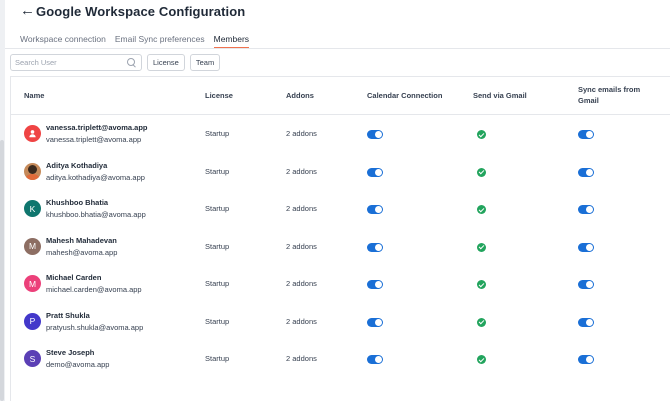  I want to click on filter-bar: License Team, so click(115, 62).